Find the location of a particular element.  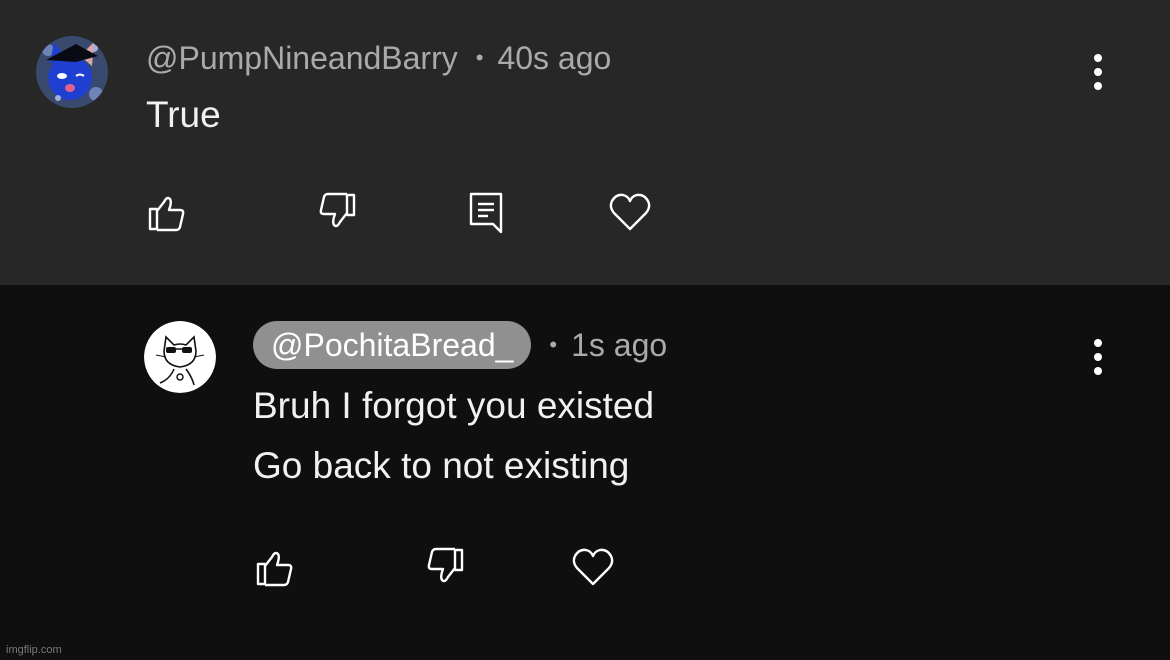

comment-line: True is located at coordinates (183, 114).